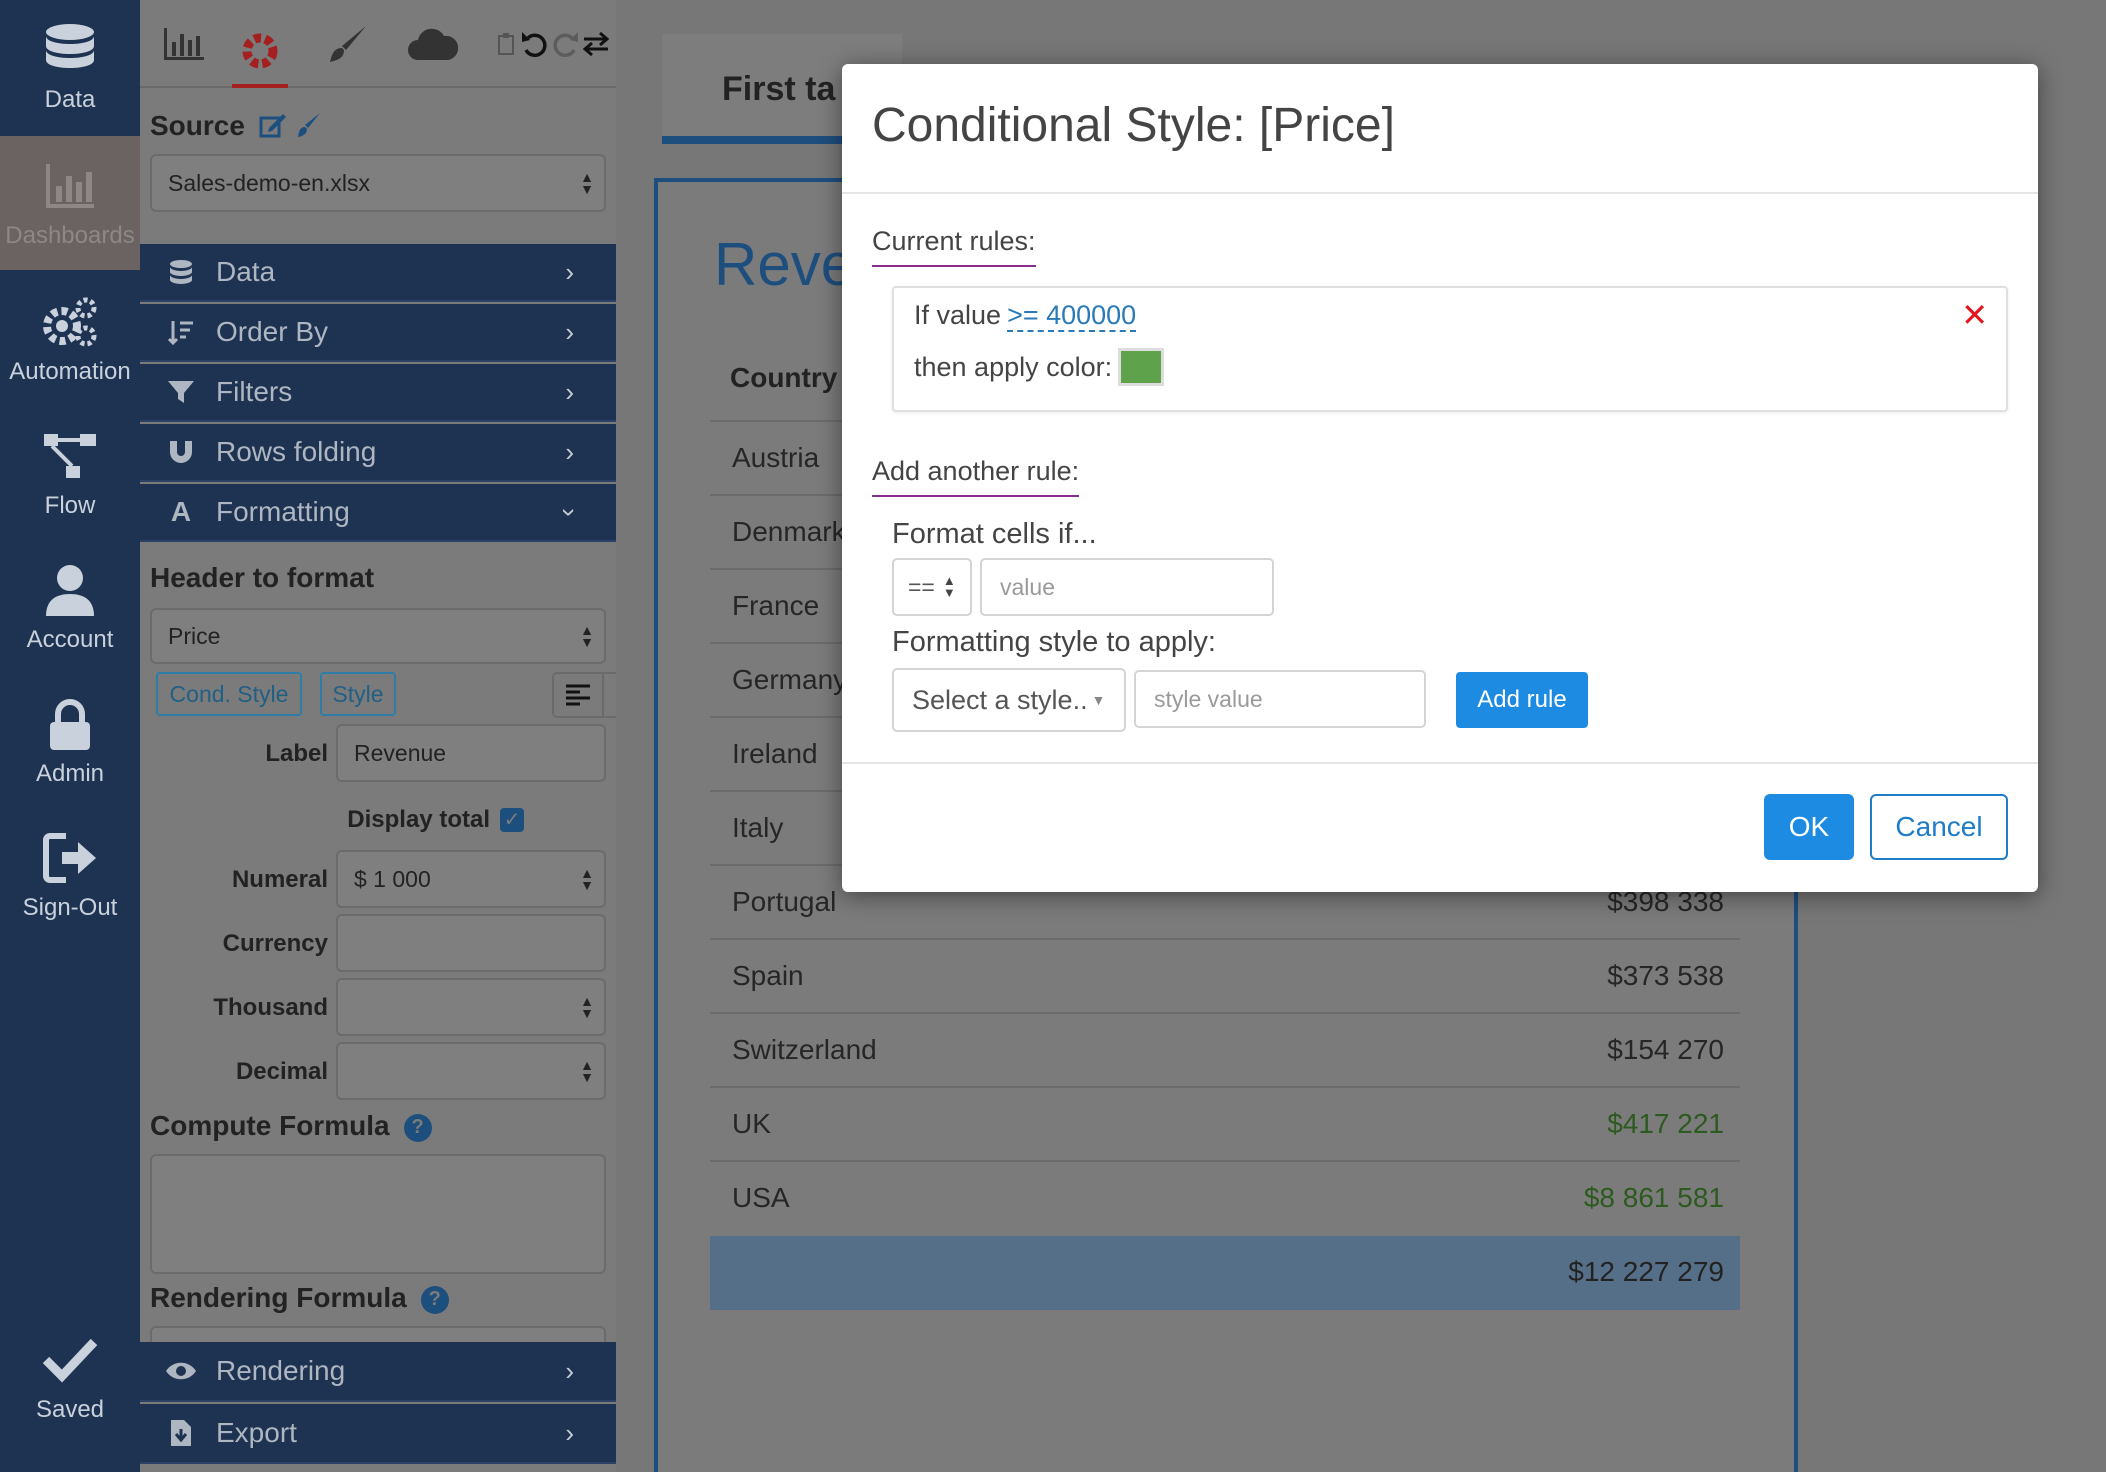 This screenshot has width=2106, height=1472. Describe the element at coordinates (768, 975) in the screenshot. I see `country-cell: Spain` at that location.